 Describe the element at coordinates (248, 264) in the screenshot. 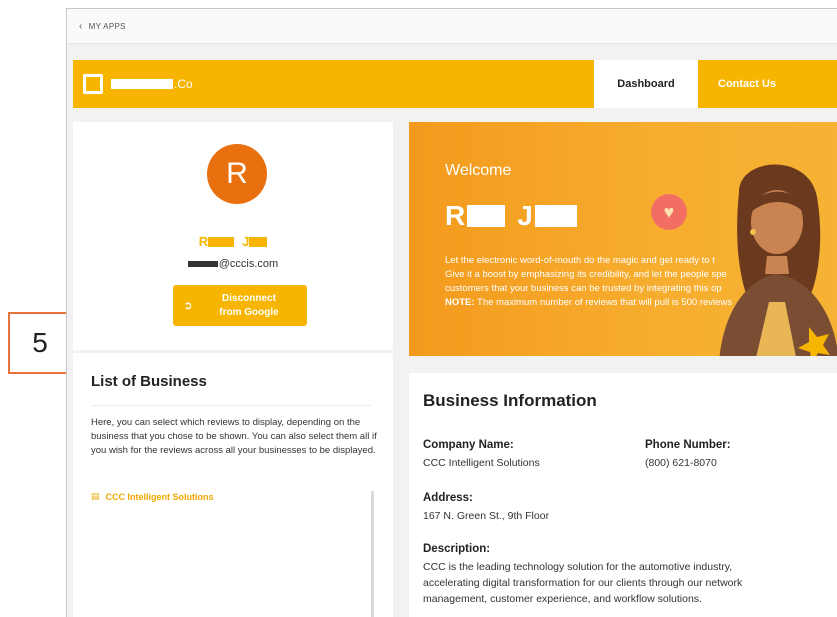

I see `email-domain: @cccis.com` at that location.